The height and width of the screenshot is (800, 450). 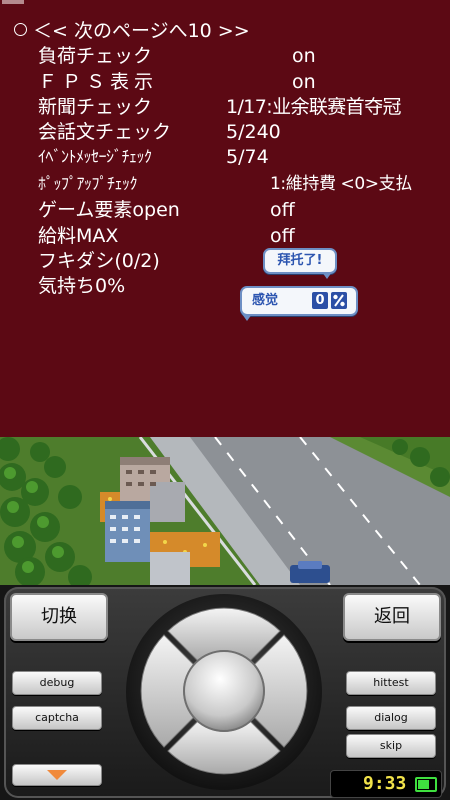 What do you see at coordinates (104, 132) in the screenshot?
I see `menu-label-dialogue-check: 会話文チェック` at bounding box center [104, 132].